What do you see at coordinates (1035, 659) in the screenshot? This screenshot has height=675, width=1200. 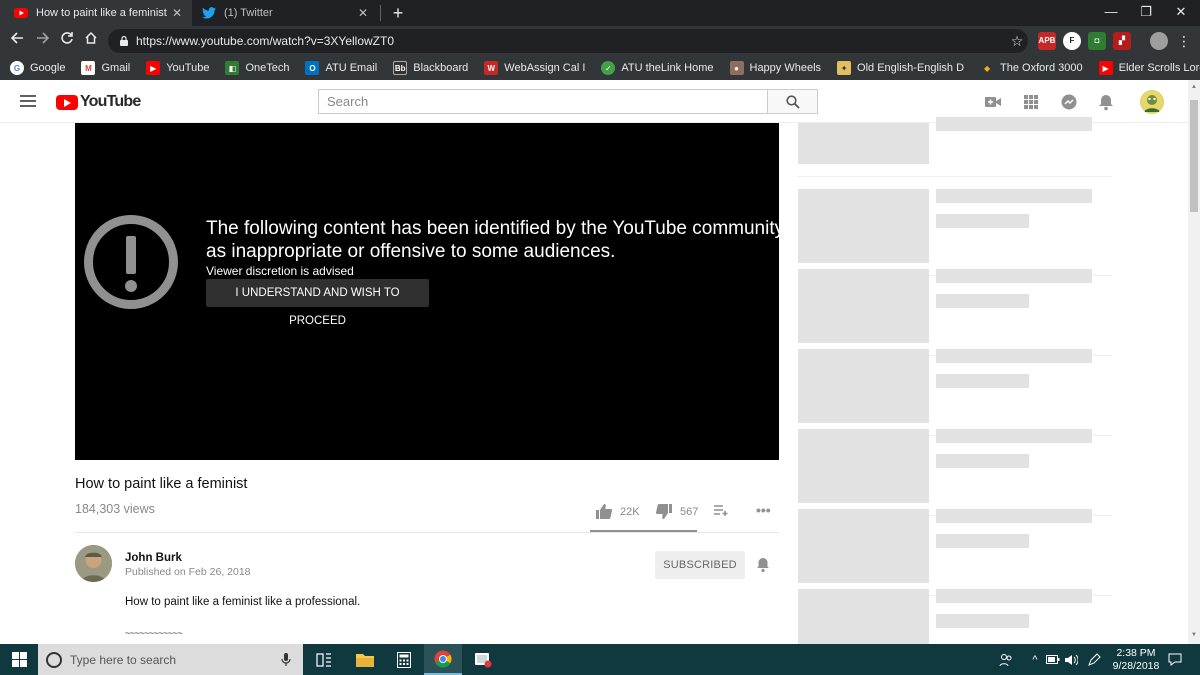 I see `show-hidden-icons-chevron-icon: ^` at bounding box center [1035, 659].